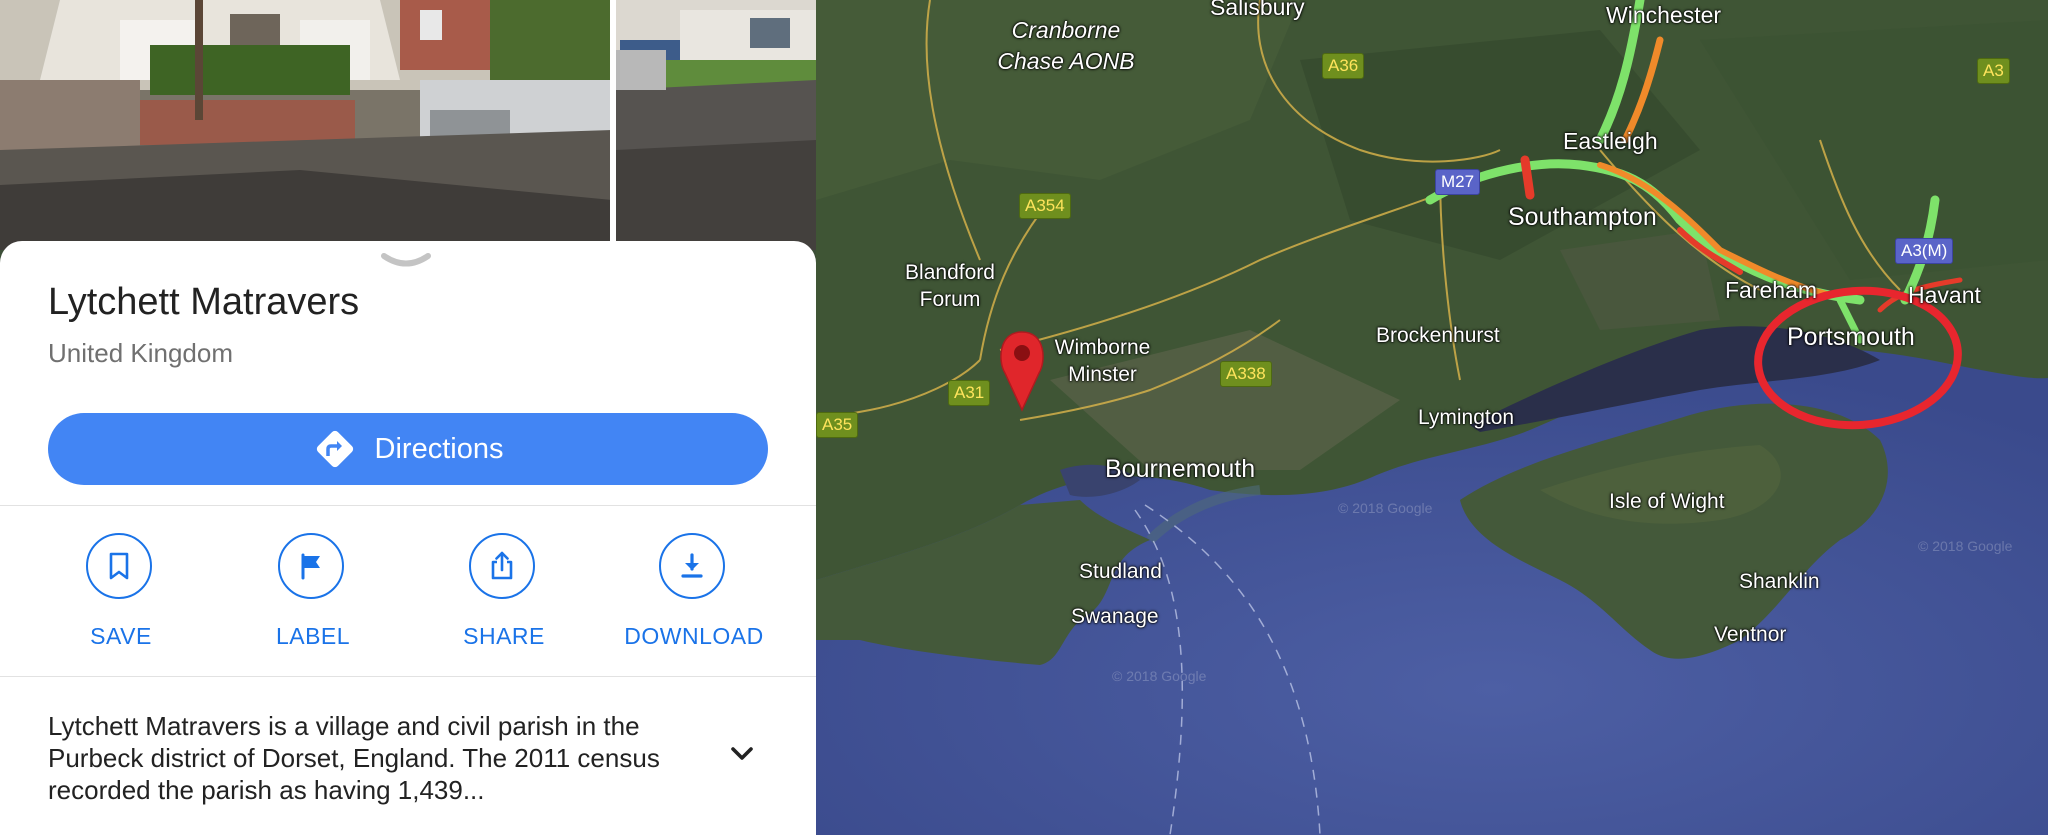 The height and width of the screenshot is (835, 2048). I want to click on save-label: SAVE, so click(121, 636).